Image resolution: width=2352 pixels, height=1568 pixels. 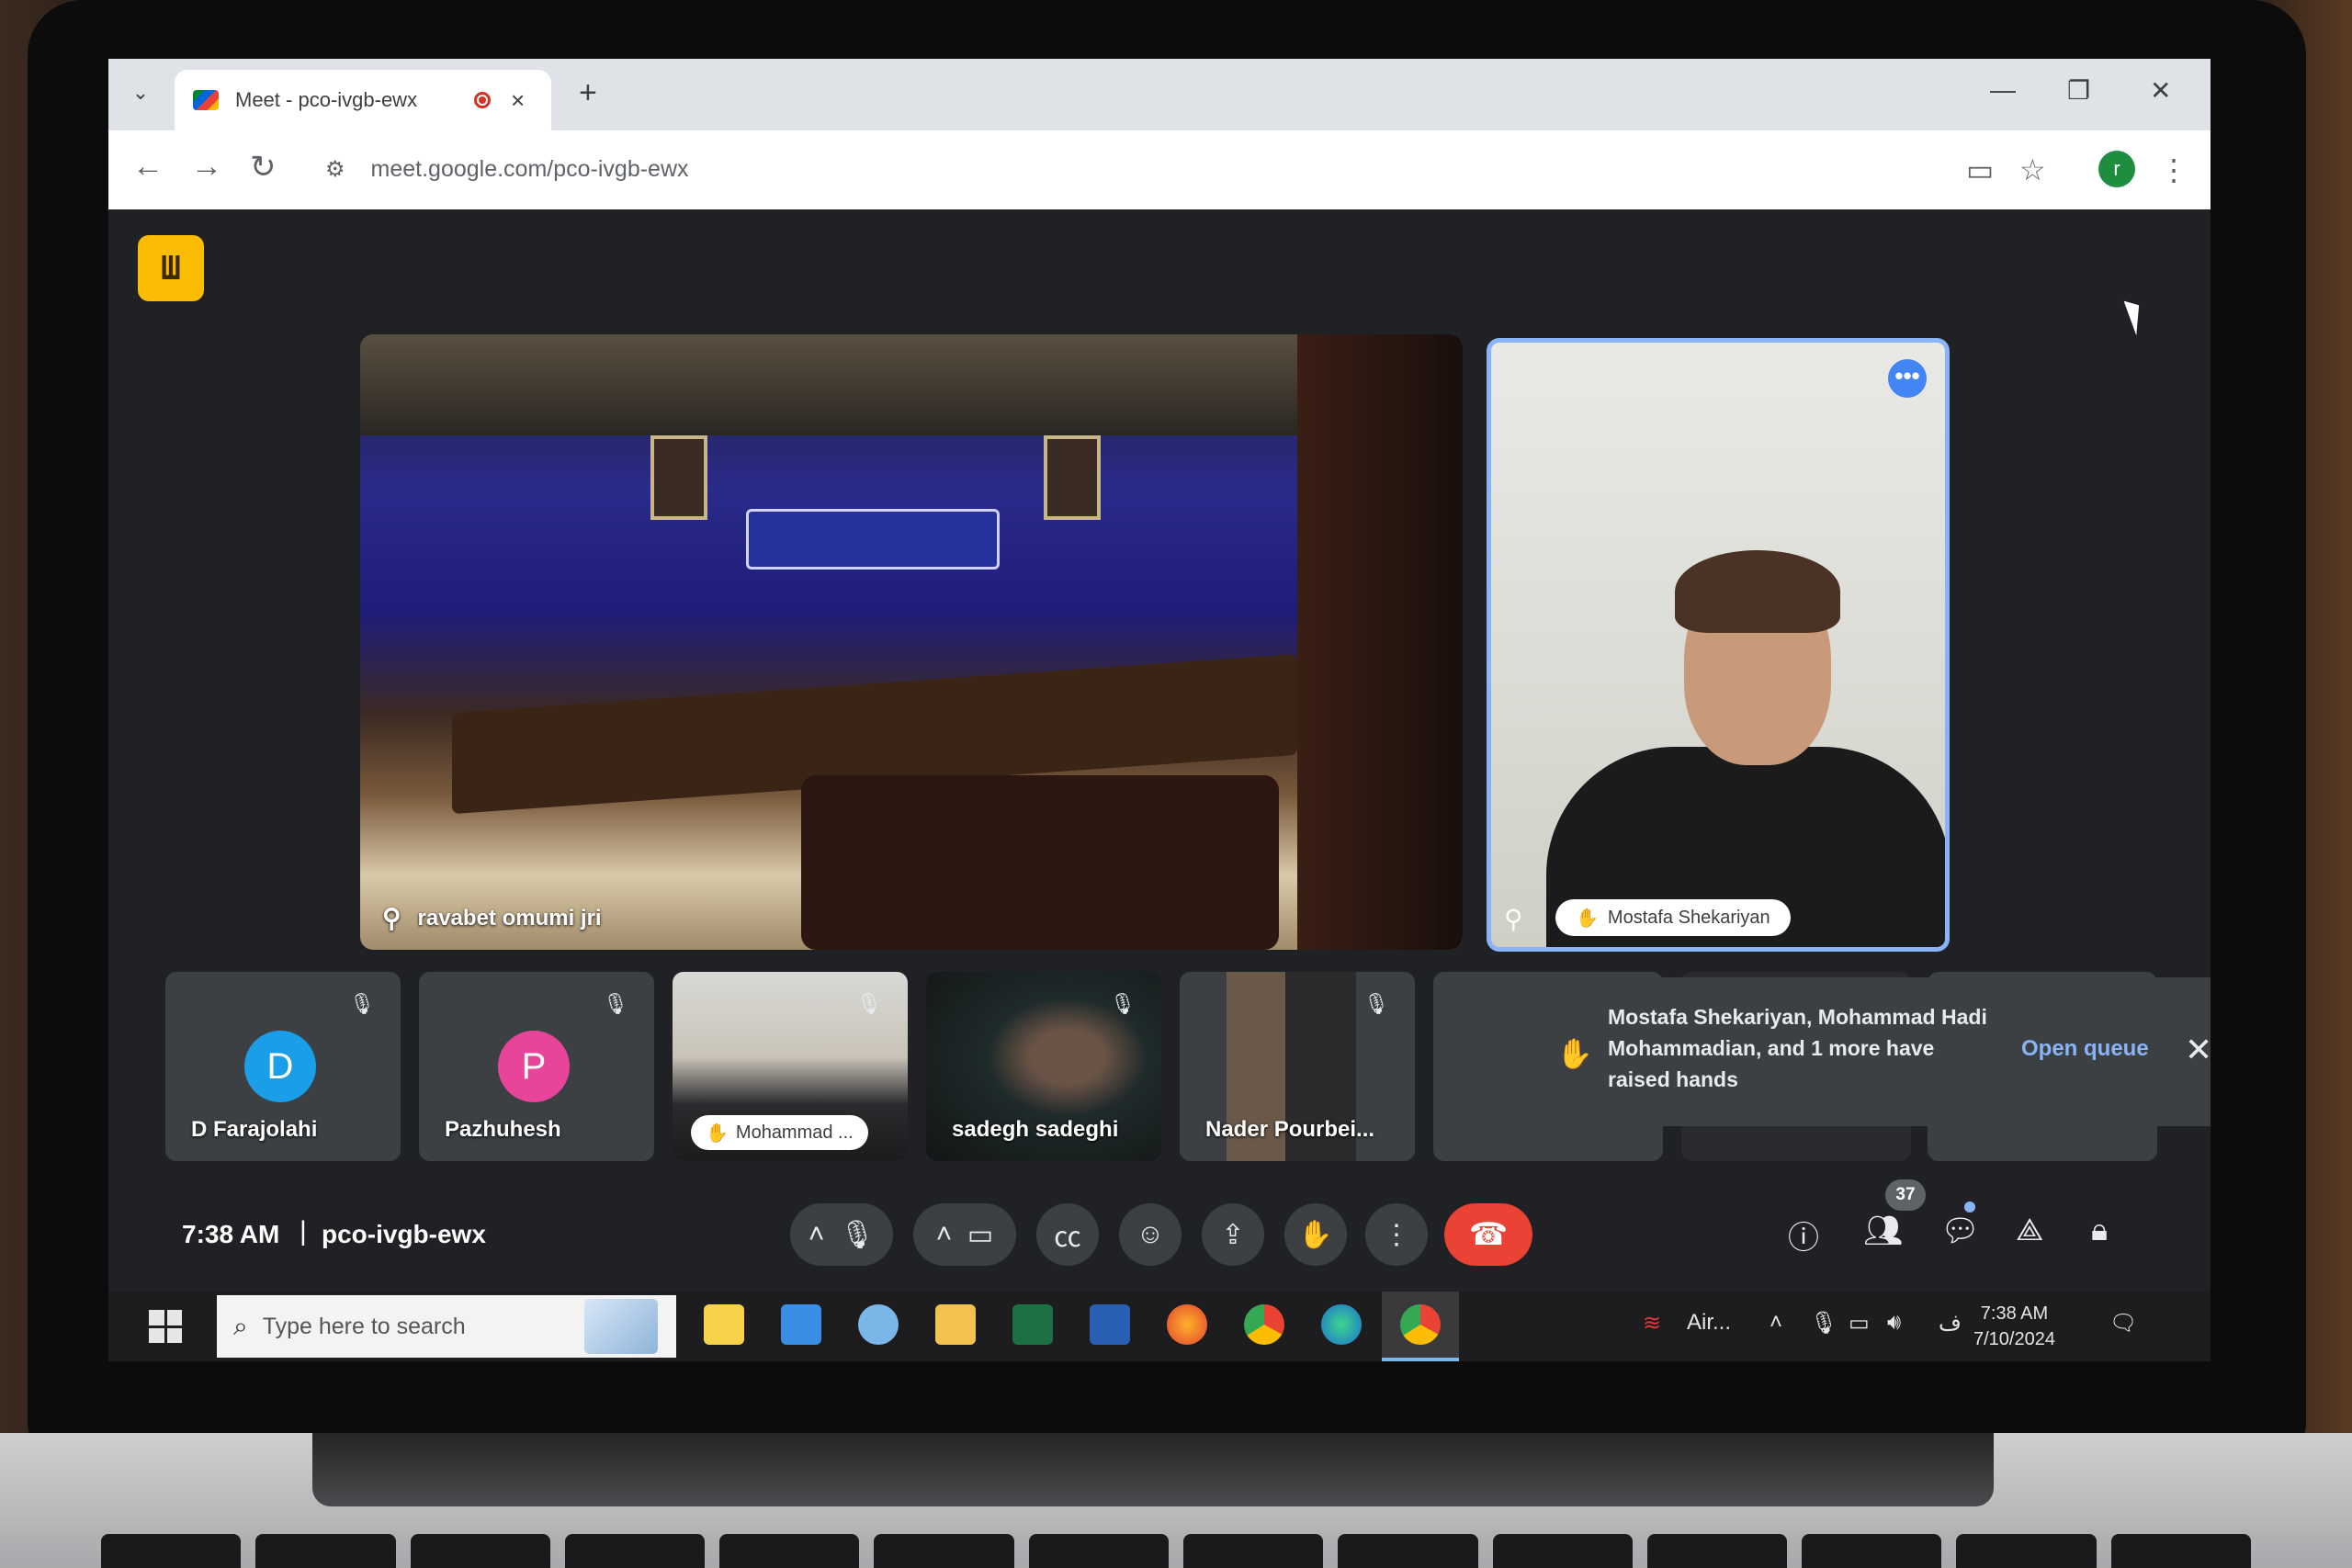 What do you see at coordinates (2173, 169) in the screenshot?
I see `browser-menu-icon: ⋮` at bounding box center [2173, 169].